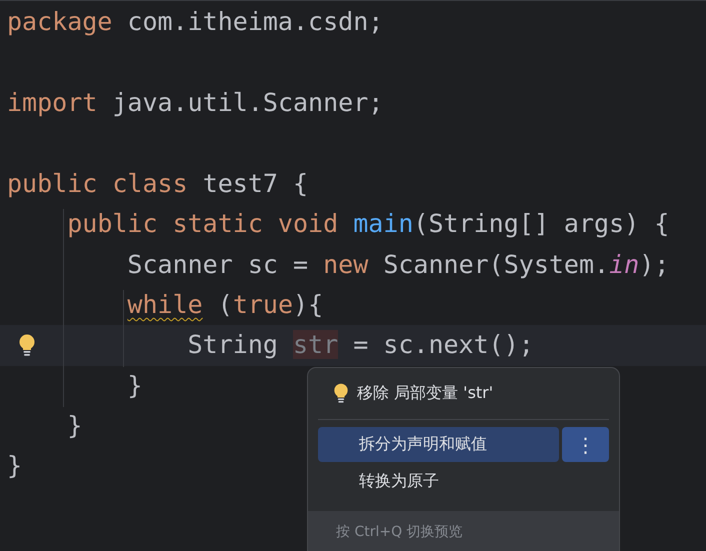 Image resolution: width=706 pixels, height=551 pixels. I want to click on menu-item: 拆分为声明和赋值, so click(438, 444).